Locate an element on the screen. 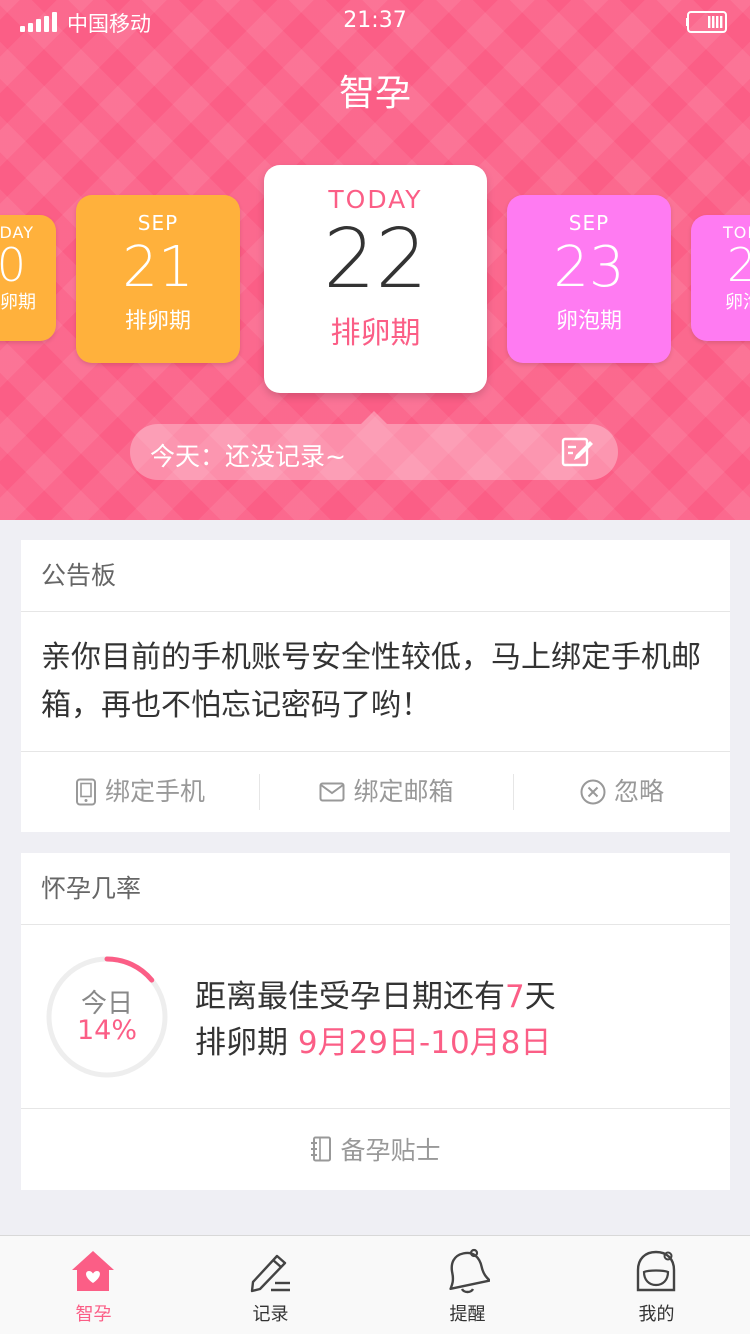  tab-record: 记录 is located at coordinates (270, 1285).